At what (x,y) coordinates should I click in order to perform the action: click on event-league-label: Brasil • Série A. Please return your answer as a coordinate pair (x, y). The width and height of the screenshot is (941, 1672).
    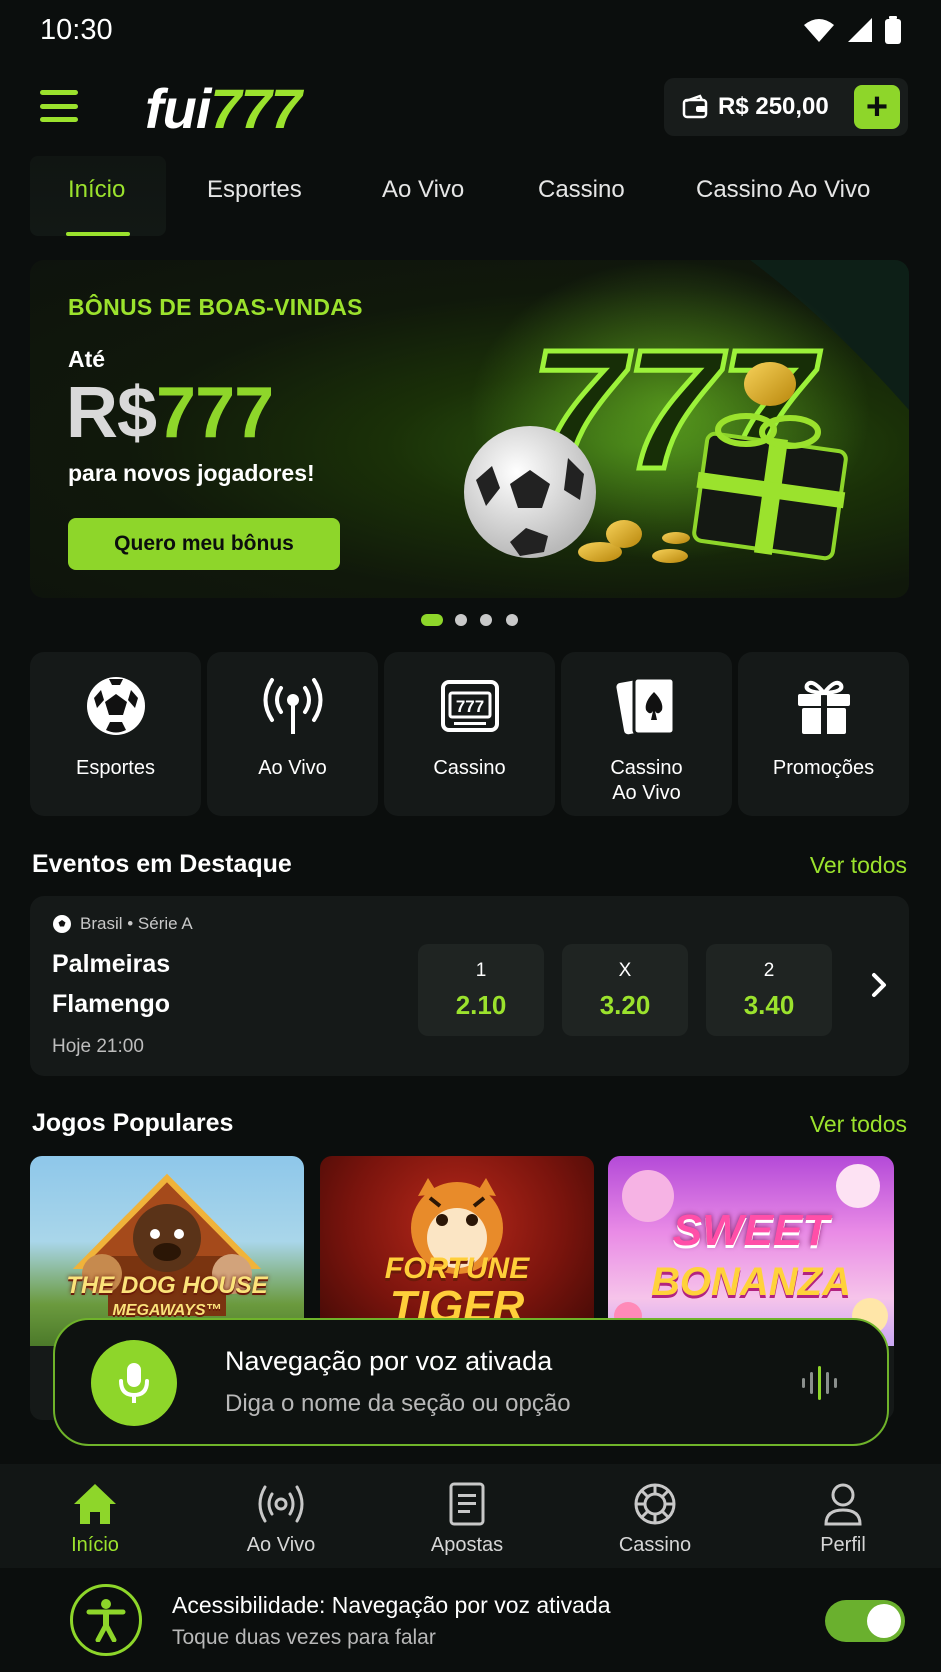
    Looking at the image, I should click on (136, 923).